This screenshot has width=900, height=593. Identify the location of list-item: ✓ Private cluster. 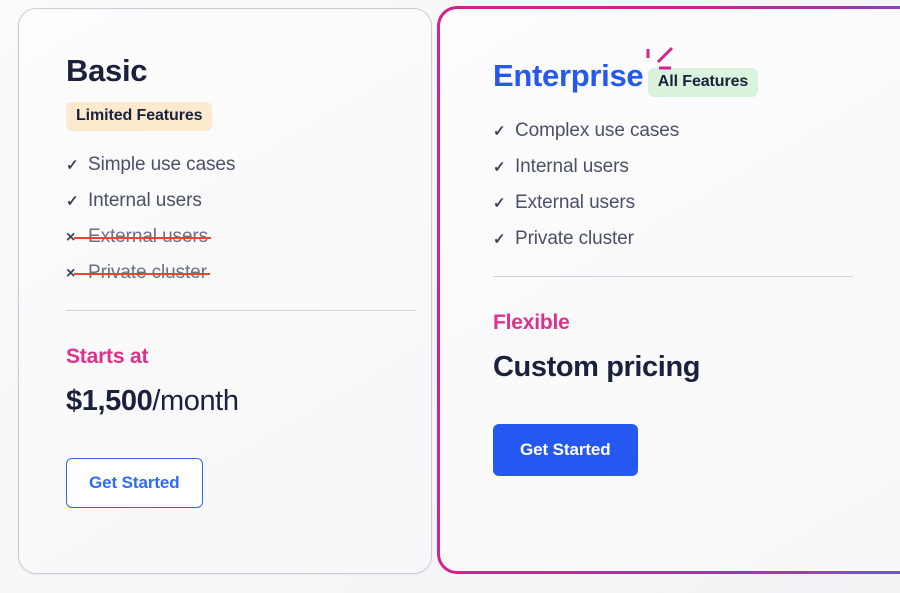
(673, 238).